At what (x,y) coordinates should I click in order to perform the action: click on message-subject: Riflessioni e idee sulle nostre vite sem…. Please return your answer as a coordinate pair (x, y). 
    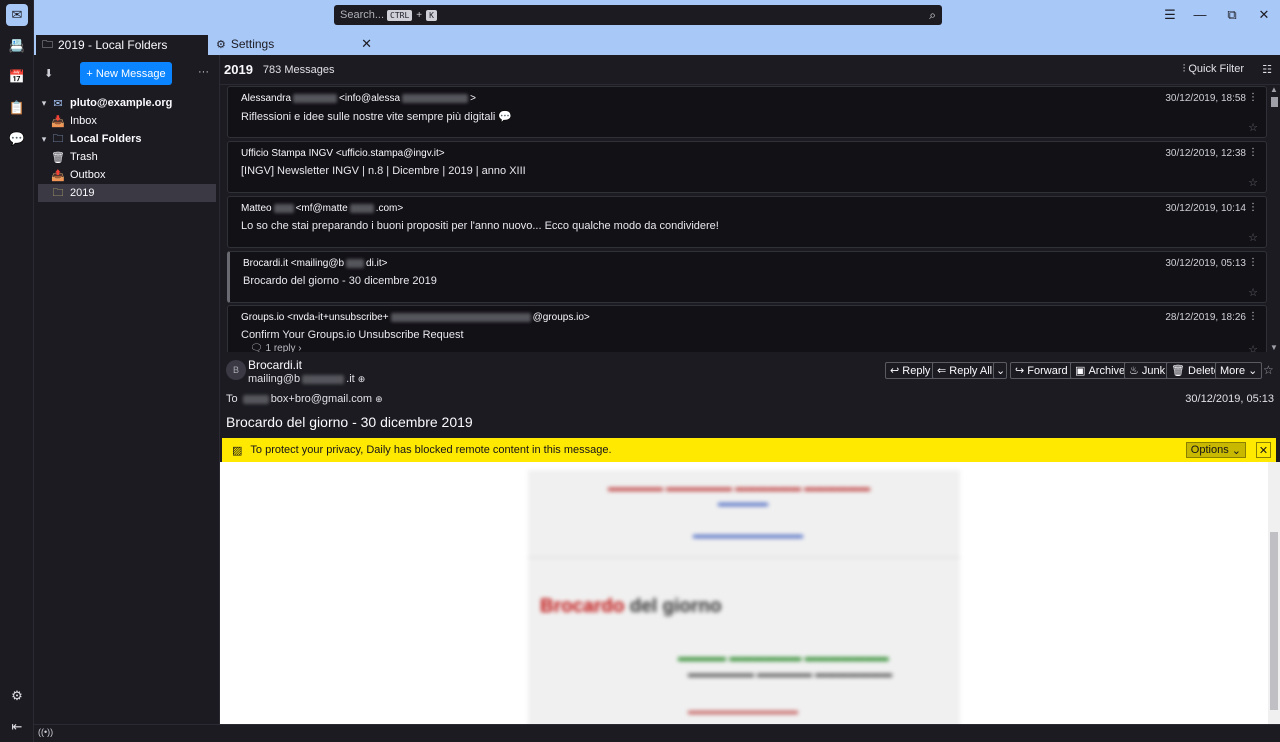
    Looking at the image, I should click on (377, 117).